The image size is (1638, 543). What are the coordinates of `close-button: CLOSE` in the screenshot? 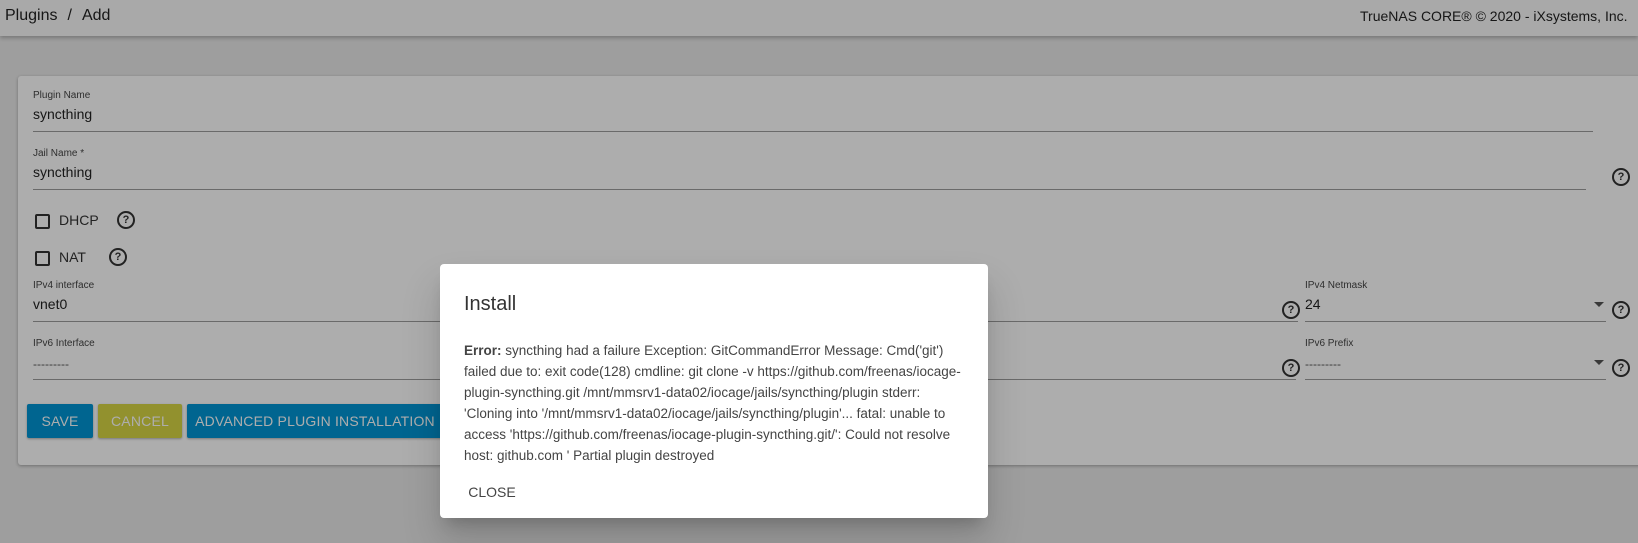 It's located at (492, 492).